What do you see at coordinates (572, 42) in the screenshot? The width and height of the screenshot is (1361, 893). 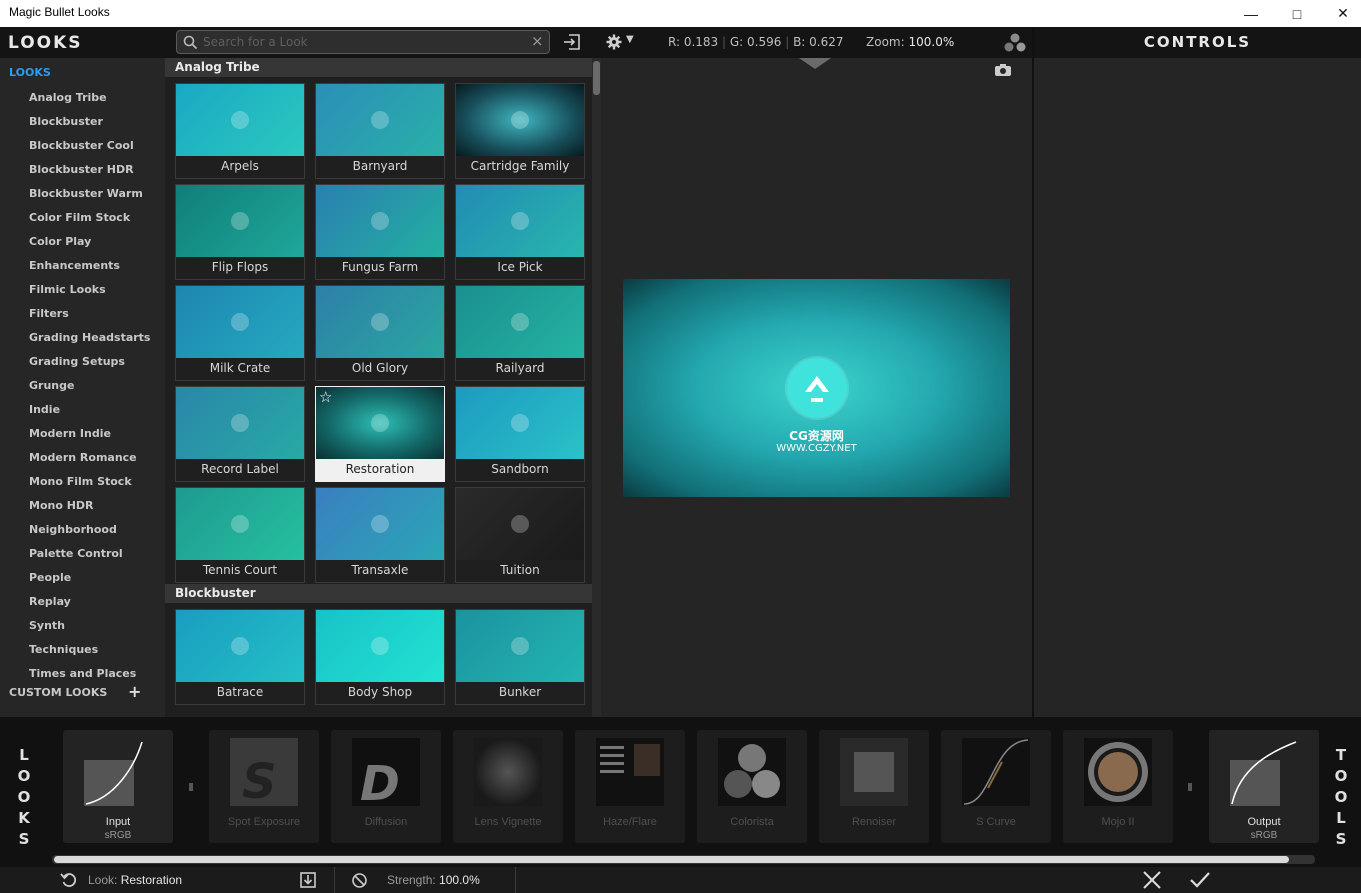 I see `export-icon` at bounding box center [572, 42].